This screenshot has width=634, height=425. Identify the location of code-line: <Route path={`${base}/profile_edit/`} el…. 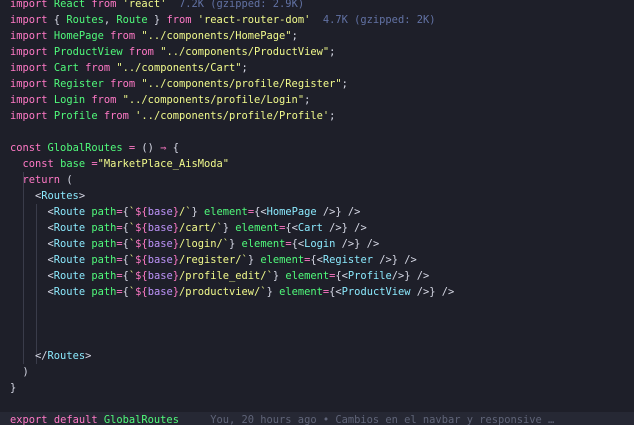
(317, 276).